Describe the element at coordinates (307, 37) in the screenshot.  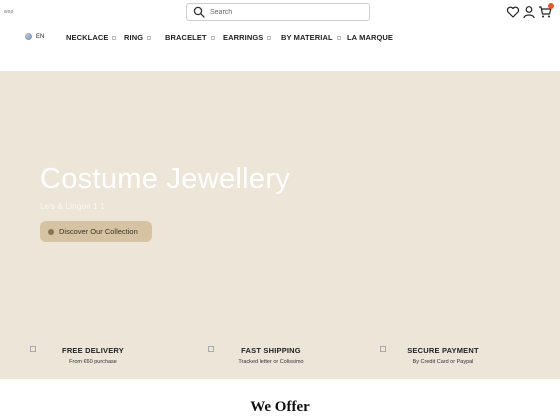
I see `nav-label: BY MATERIAL` at that location.